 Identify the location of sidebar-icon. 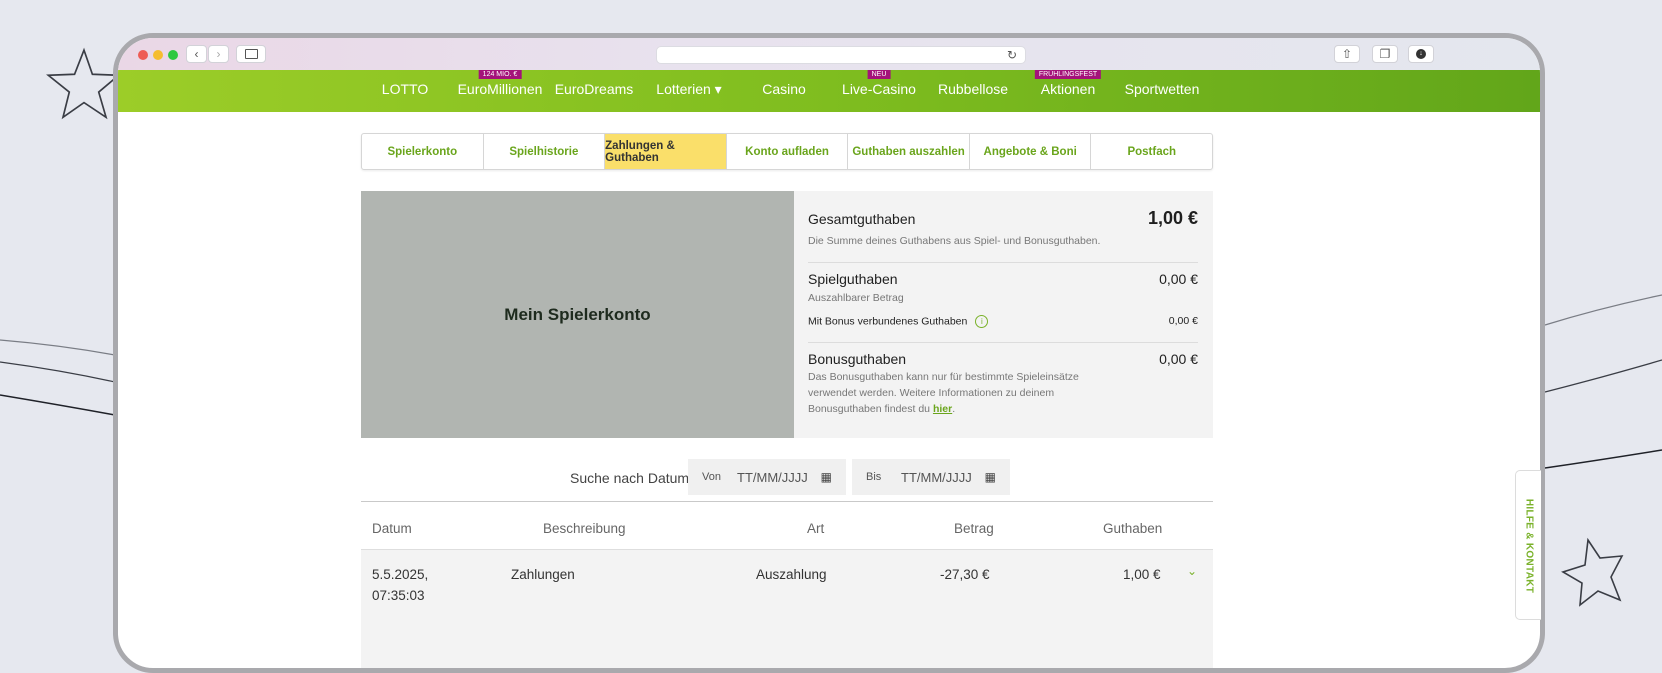
(251, 54).